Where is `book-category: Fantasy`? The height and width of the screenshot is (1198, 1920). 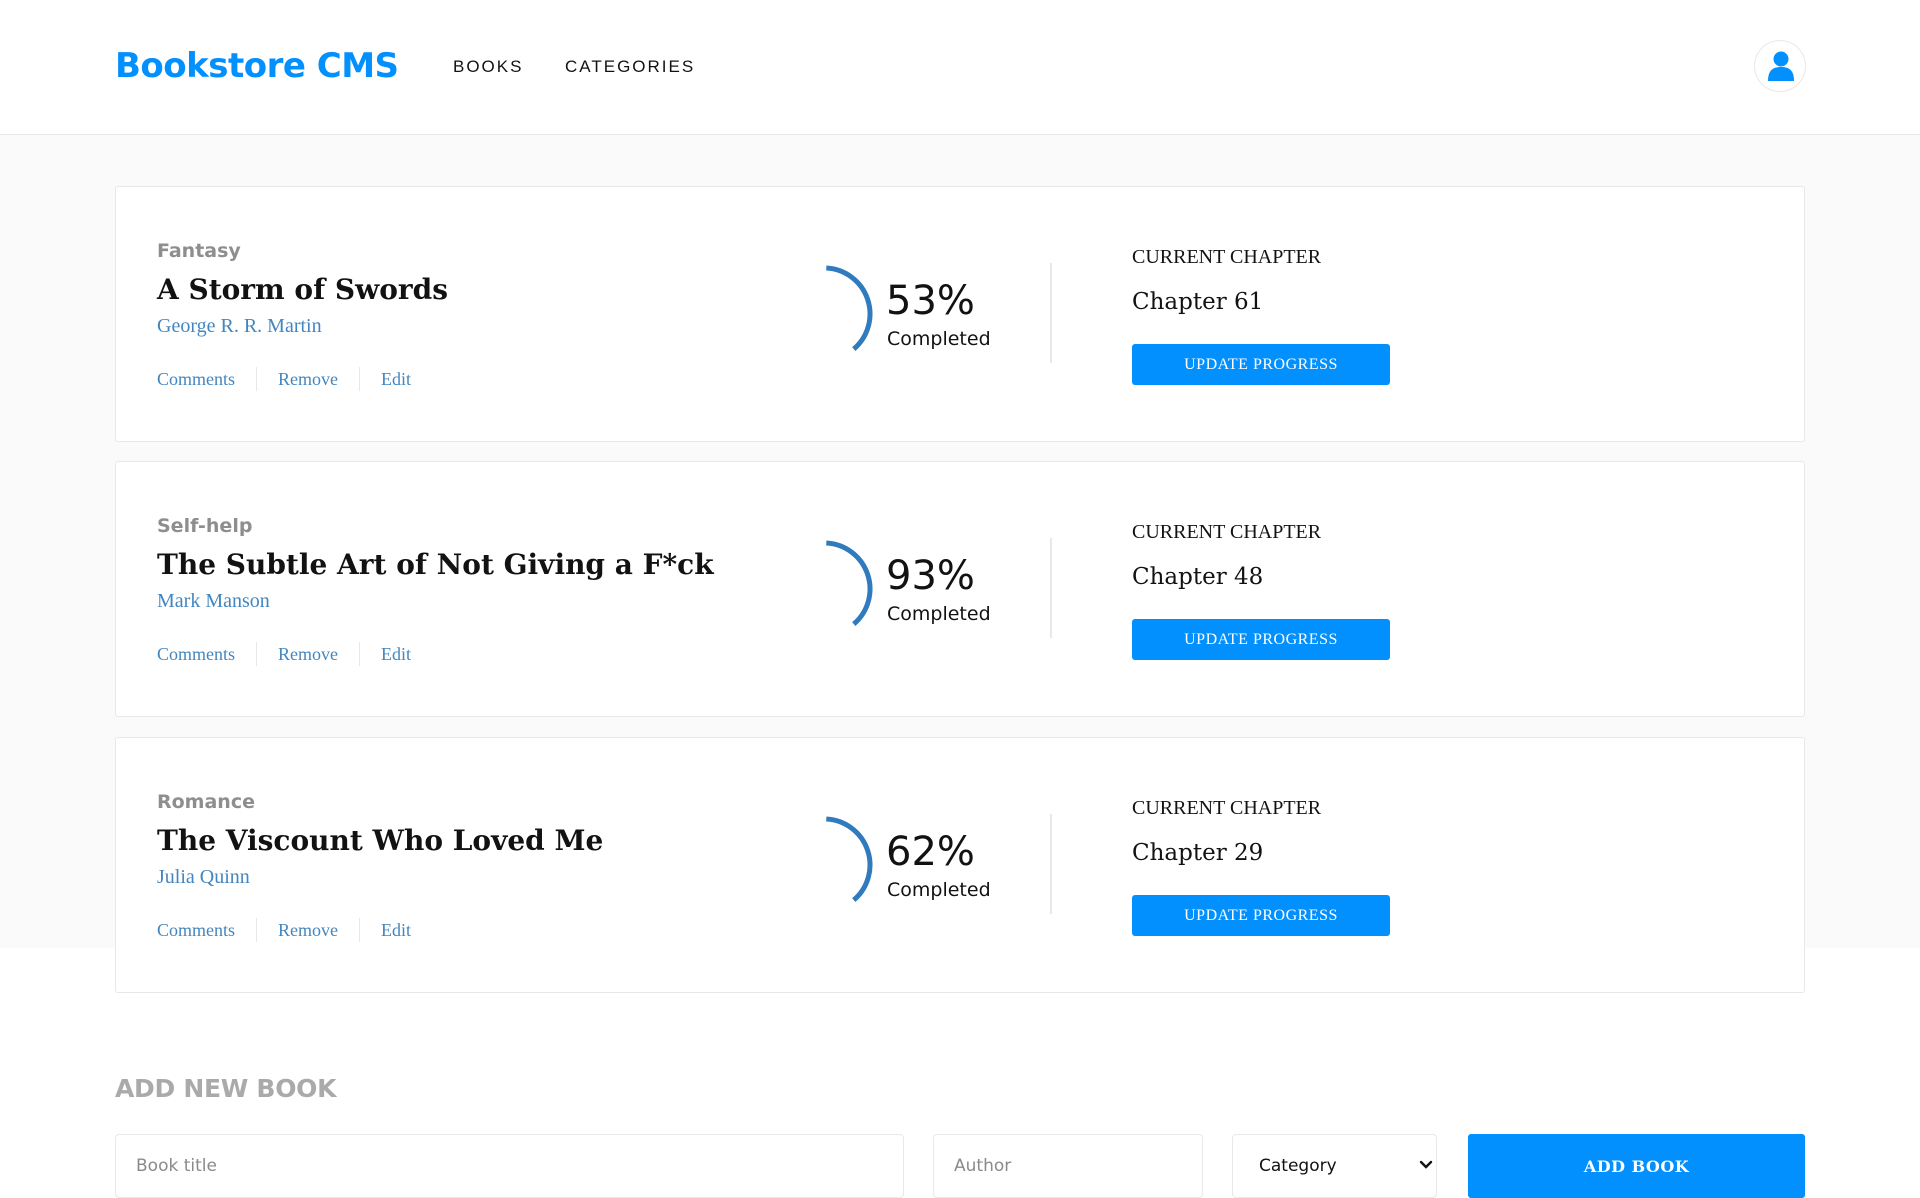 book-category: Fantasy is located at coordinates (199, 251).